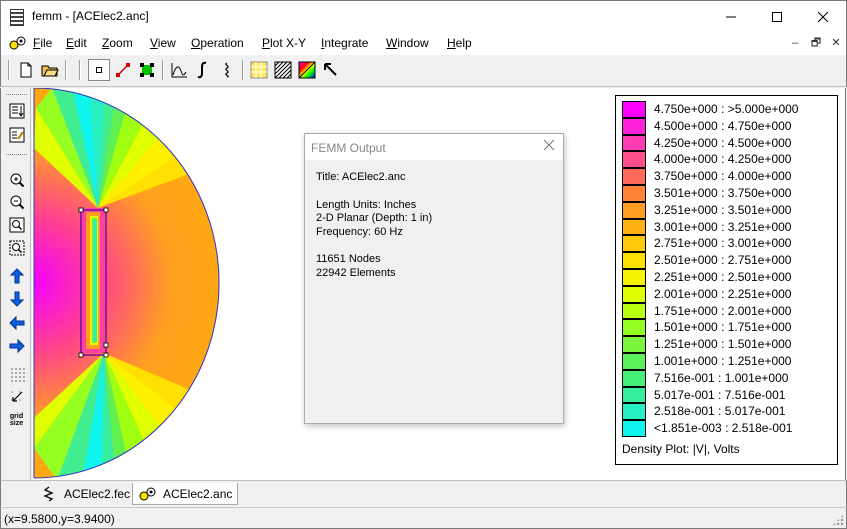 The width and height of the screenshot is (847, 529). I want to click on tab-label: ACElec2.fec, so click(97, 494).